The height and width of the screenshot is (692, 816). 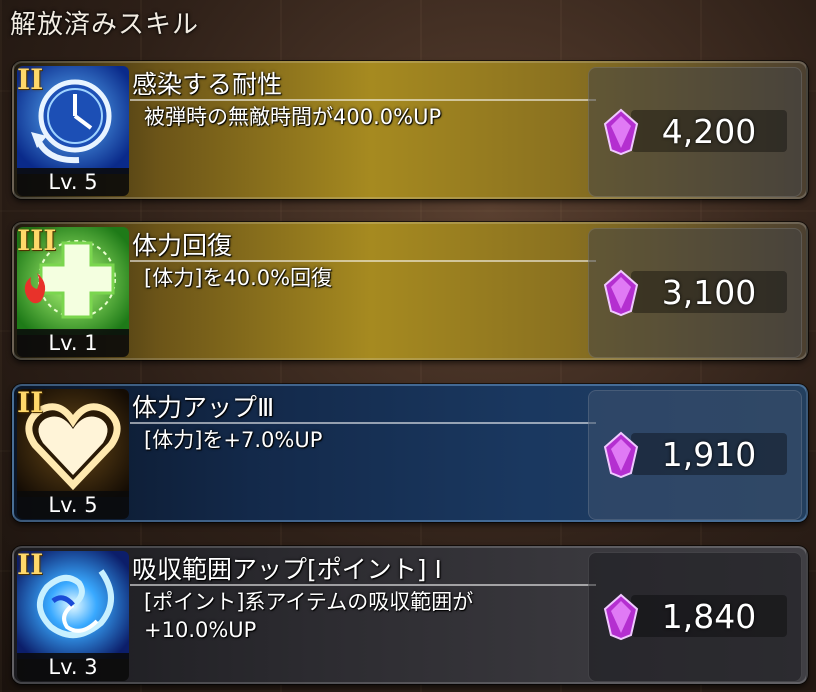 What do you see at coordinates (73, 667) in the screenshot?
I see `skill-level: Lv. 3` at bounding box center [73, 667].